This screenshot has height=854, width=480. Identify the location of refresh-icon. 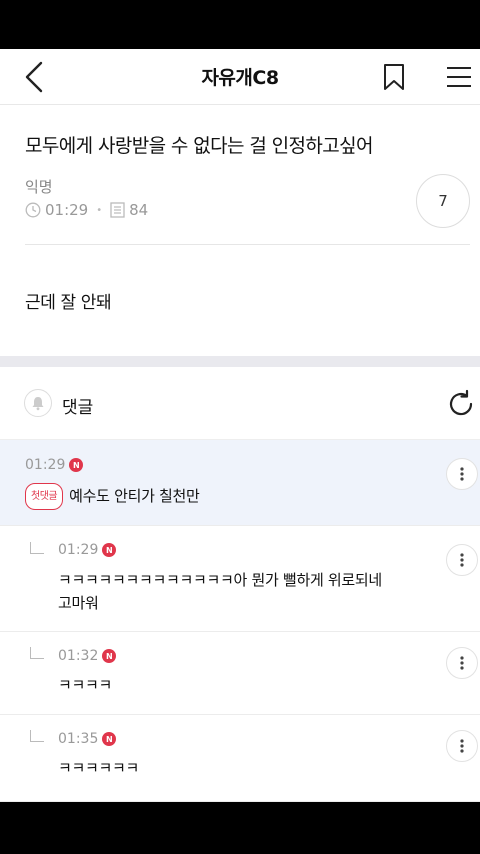
(461, 402).